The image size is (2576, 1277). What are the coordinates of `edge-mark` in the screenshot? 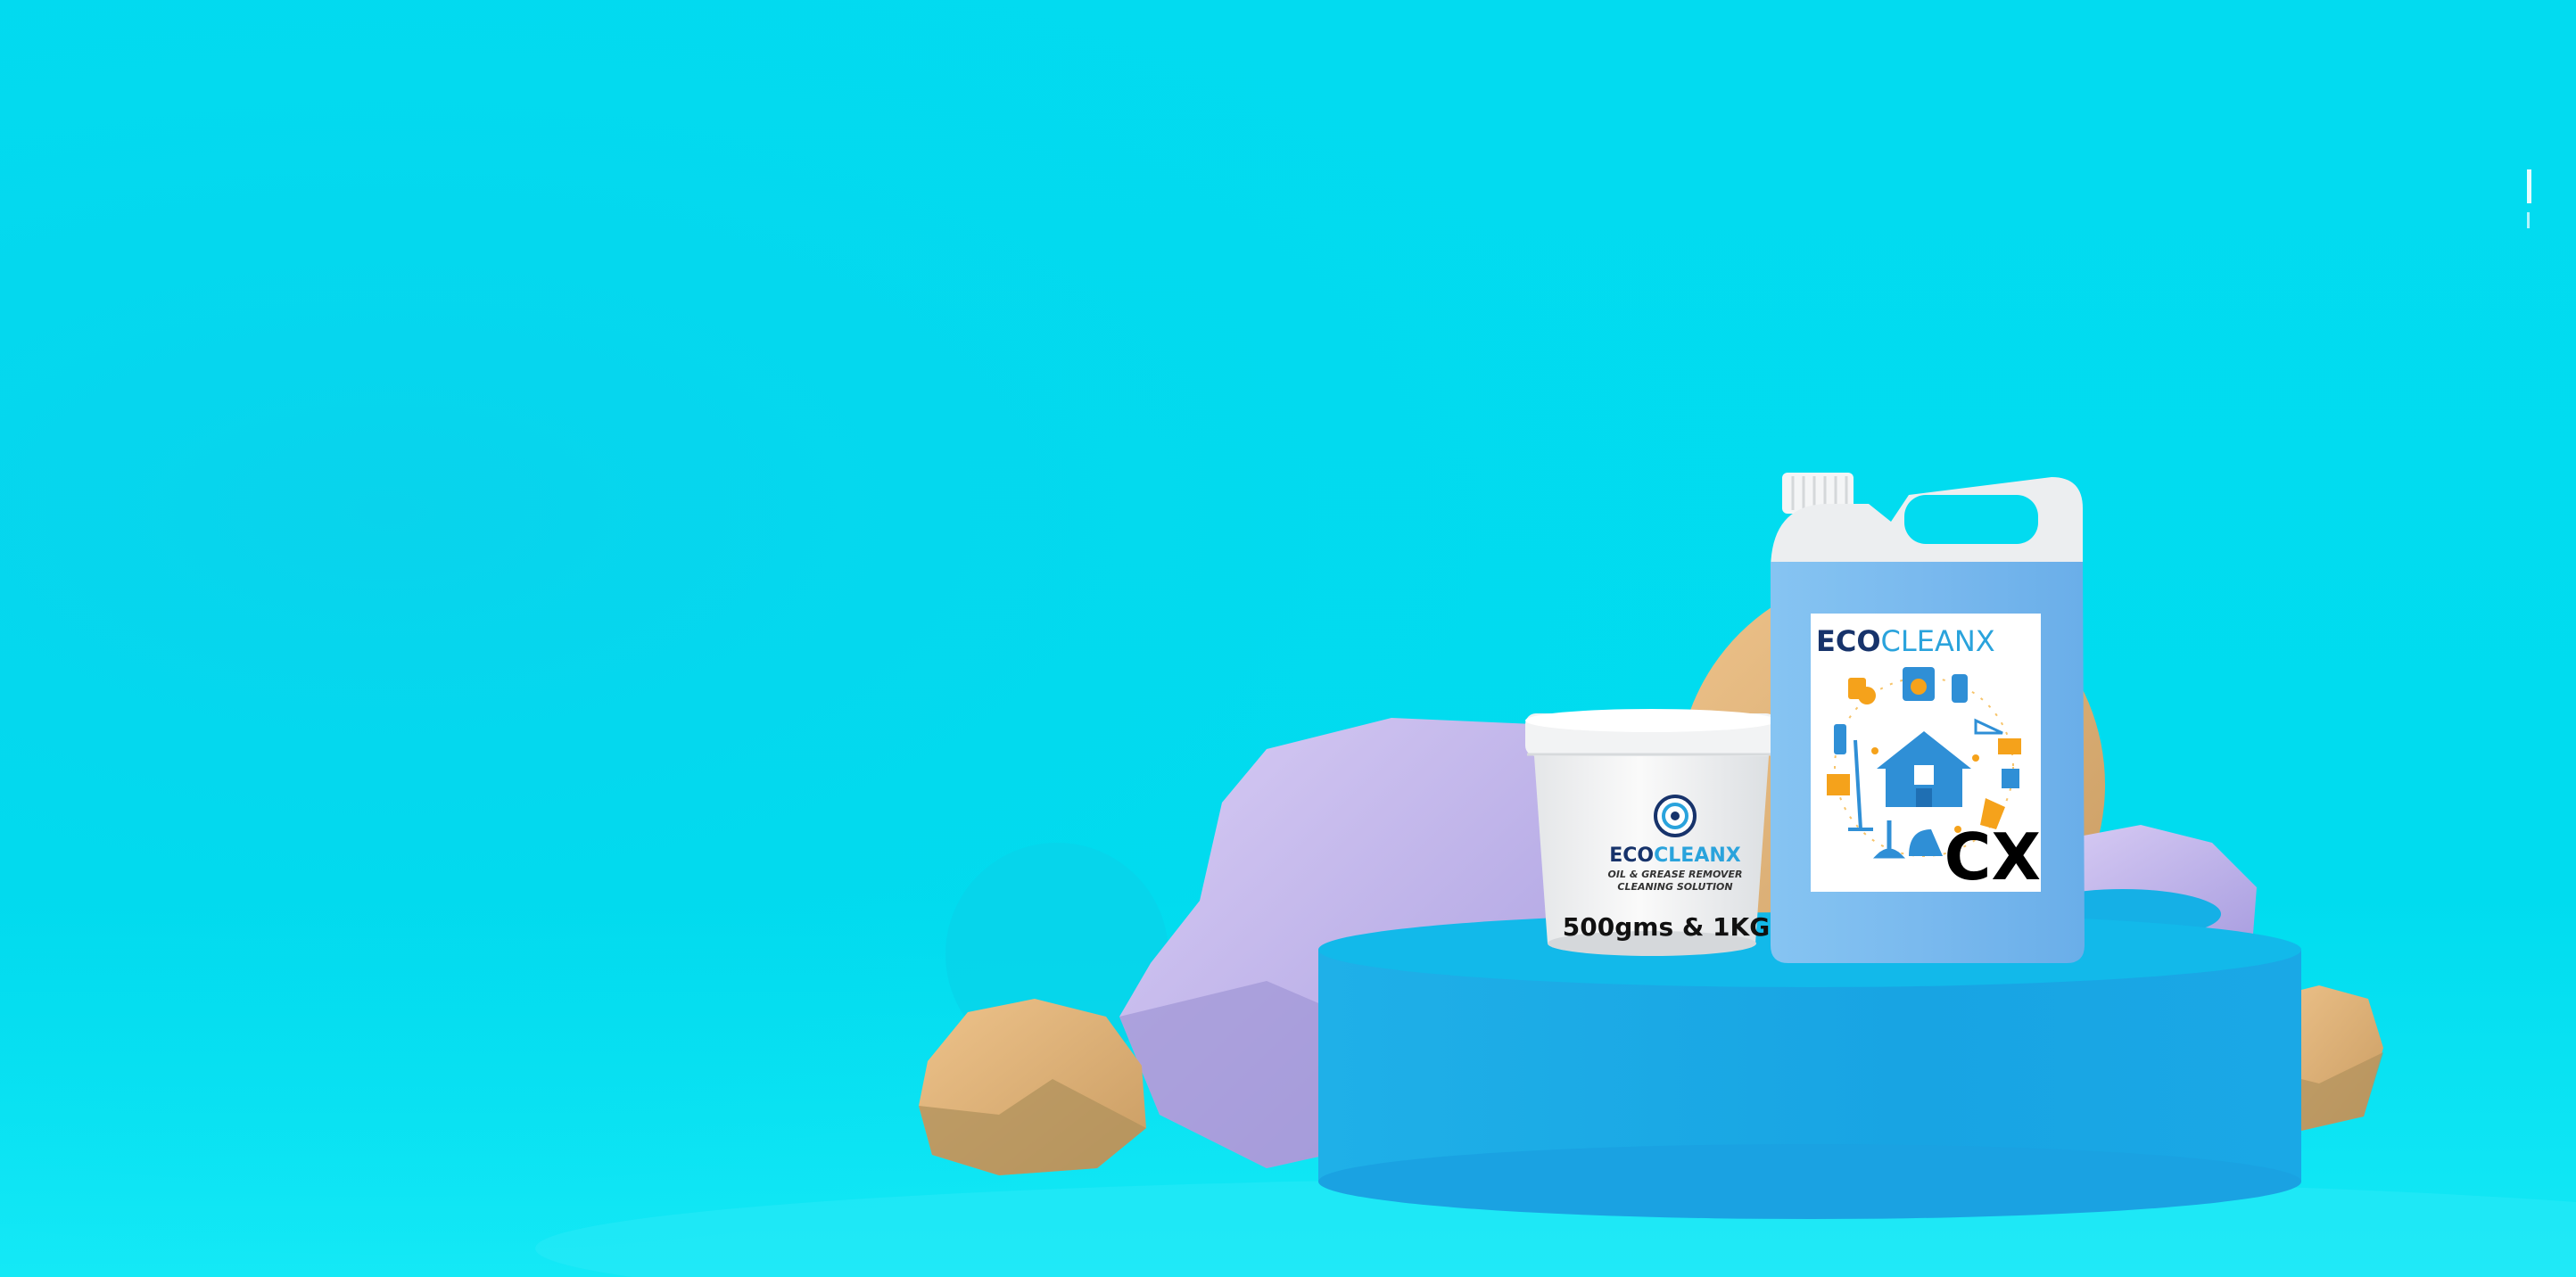 It's located at (2529, 186).